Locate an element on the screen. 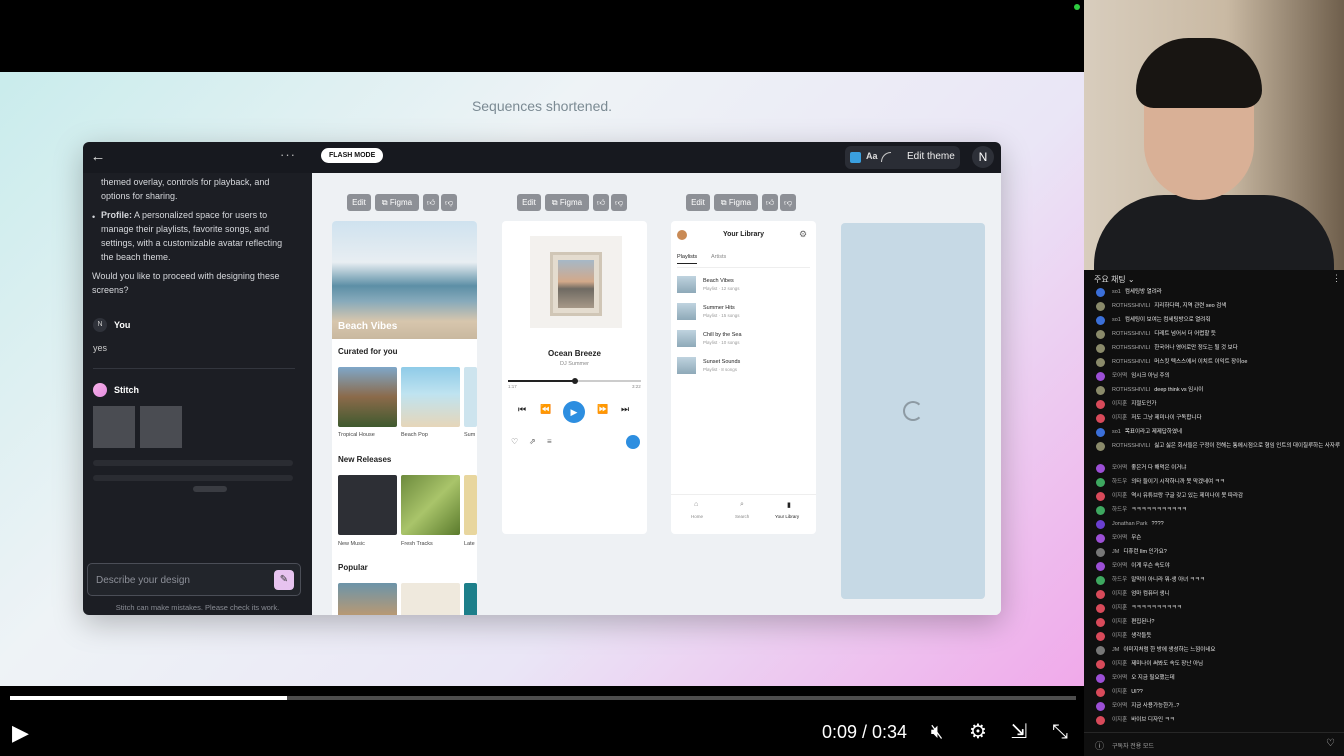 The image size is (1344, 756). playlist-name: Chill by the Sea is located at coordinates (722, 335).